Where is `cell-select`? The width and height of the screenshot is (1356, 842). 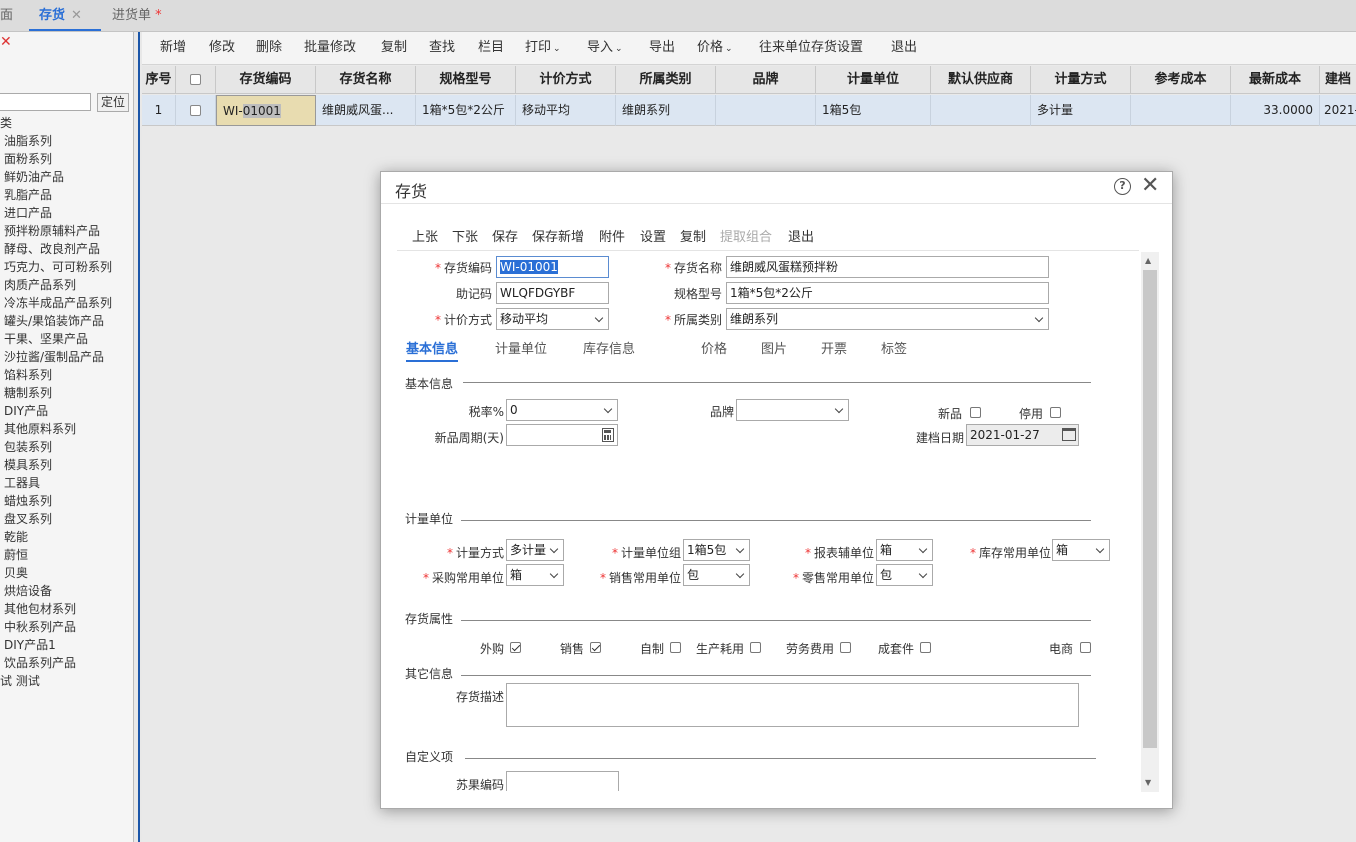 cell-select is located at coordinates (196, 110).